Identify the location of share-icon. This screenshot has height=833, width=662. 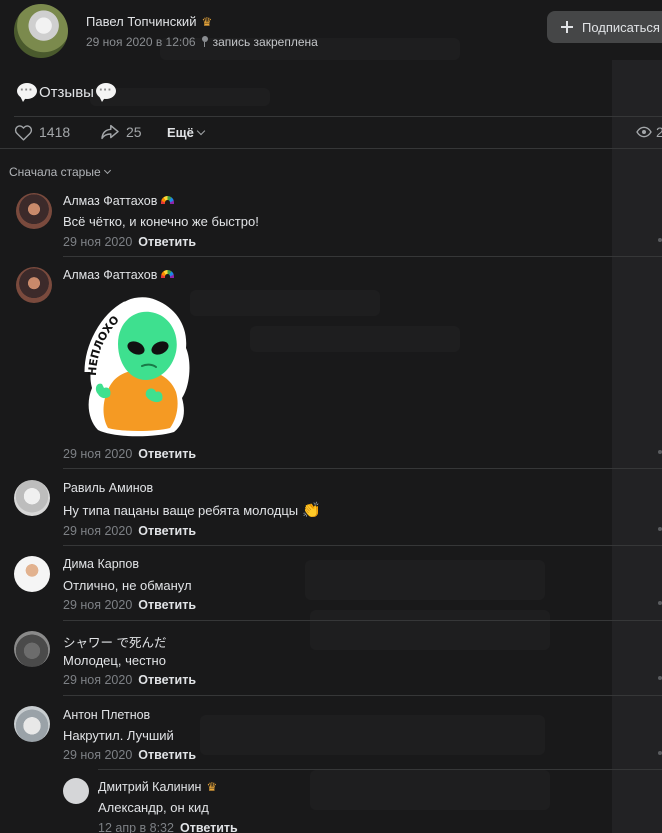
(110, 132).